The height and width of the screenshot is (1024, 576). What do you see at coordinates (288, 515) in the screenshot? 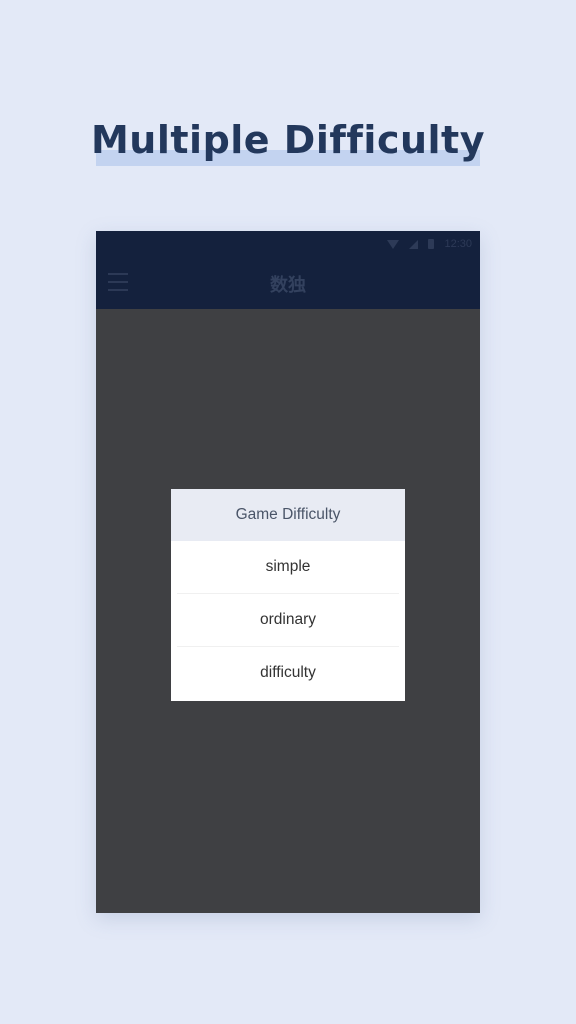
I see `dialog-title: Game Difficulty` at bounding box center [288, 515].